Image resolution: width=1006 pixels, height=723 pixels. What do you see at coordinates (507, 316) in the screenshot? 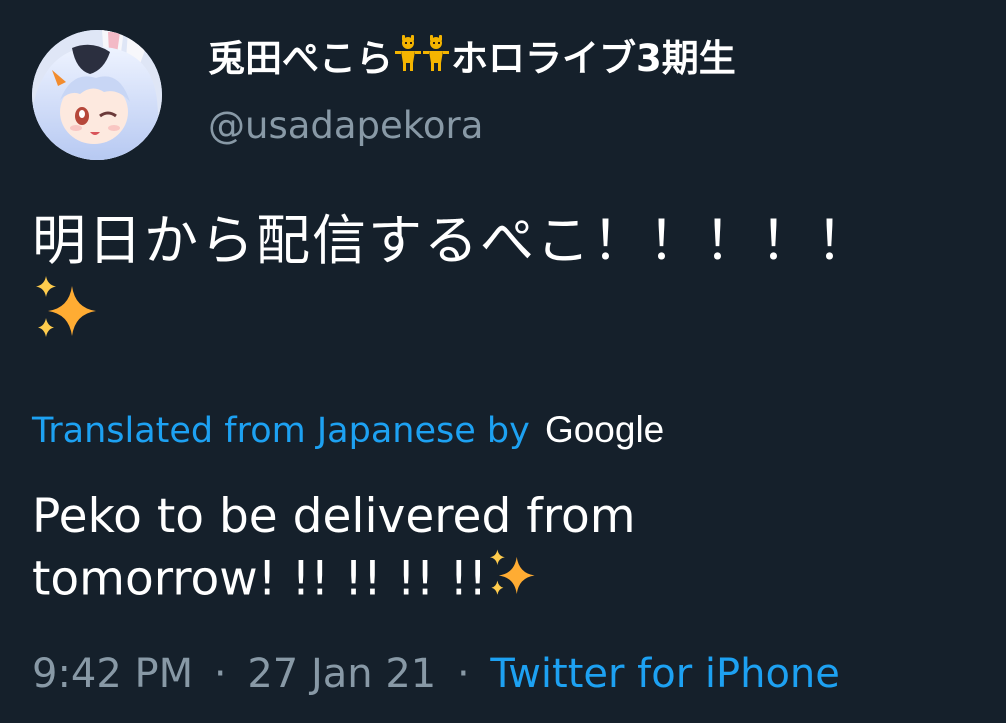
I see `tweet-sparkles-line` at bounding box center [507, 316].